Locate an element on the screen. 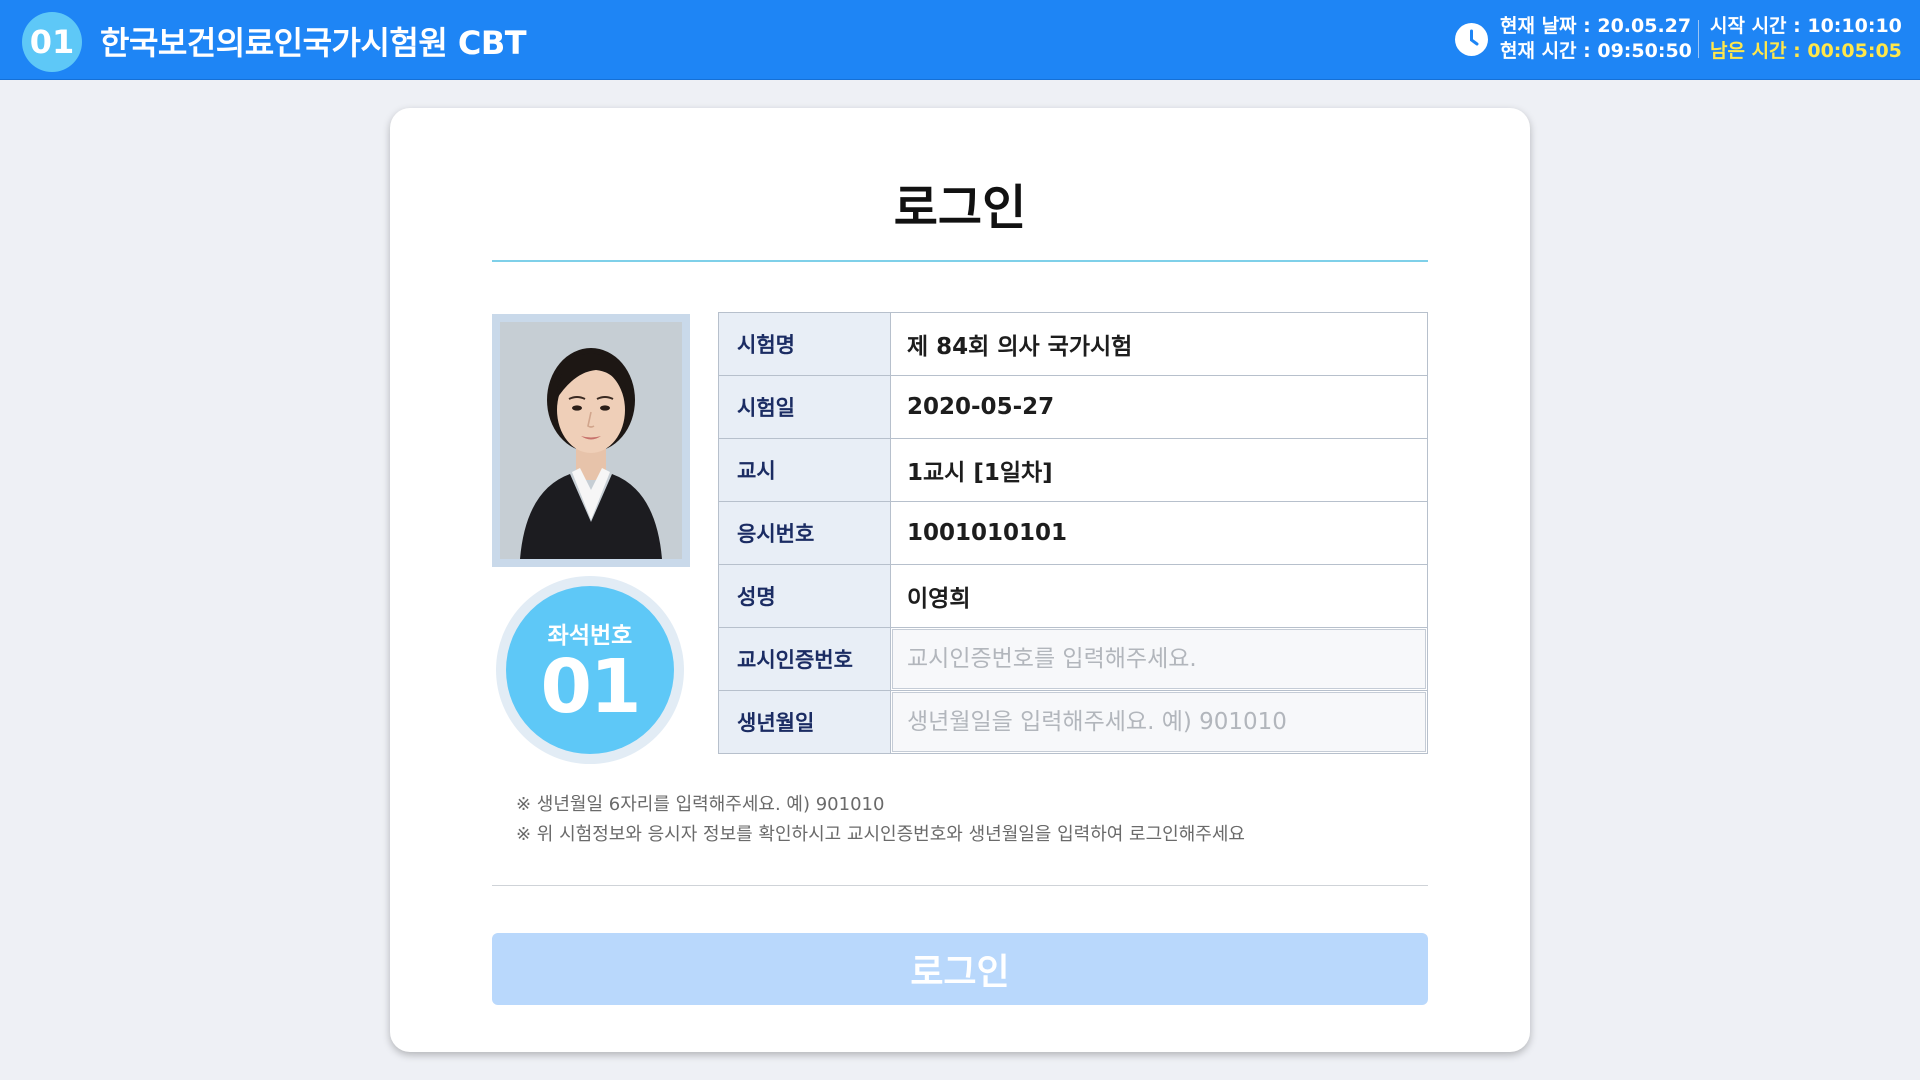 This screenshot has width=1920, height=1080. seat-badge-circle: 좌석번호 01 is located at coordinates (590, 670).